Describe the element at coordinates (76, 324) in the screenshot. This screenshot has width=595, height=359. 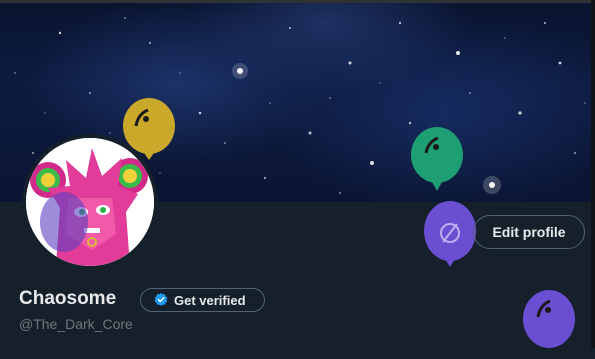
I see `user-handle: @The_Dark_Core` at that location.